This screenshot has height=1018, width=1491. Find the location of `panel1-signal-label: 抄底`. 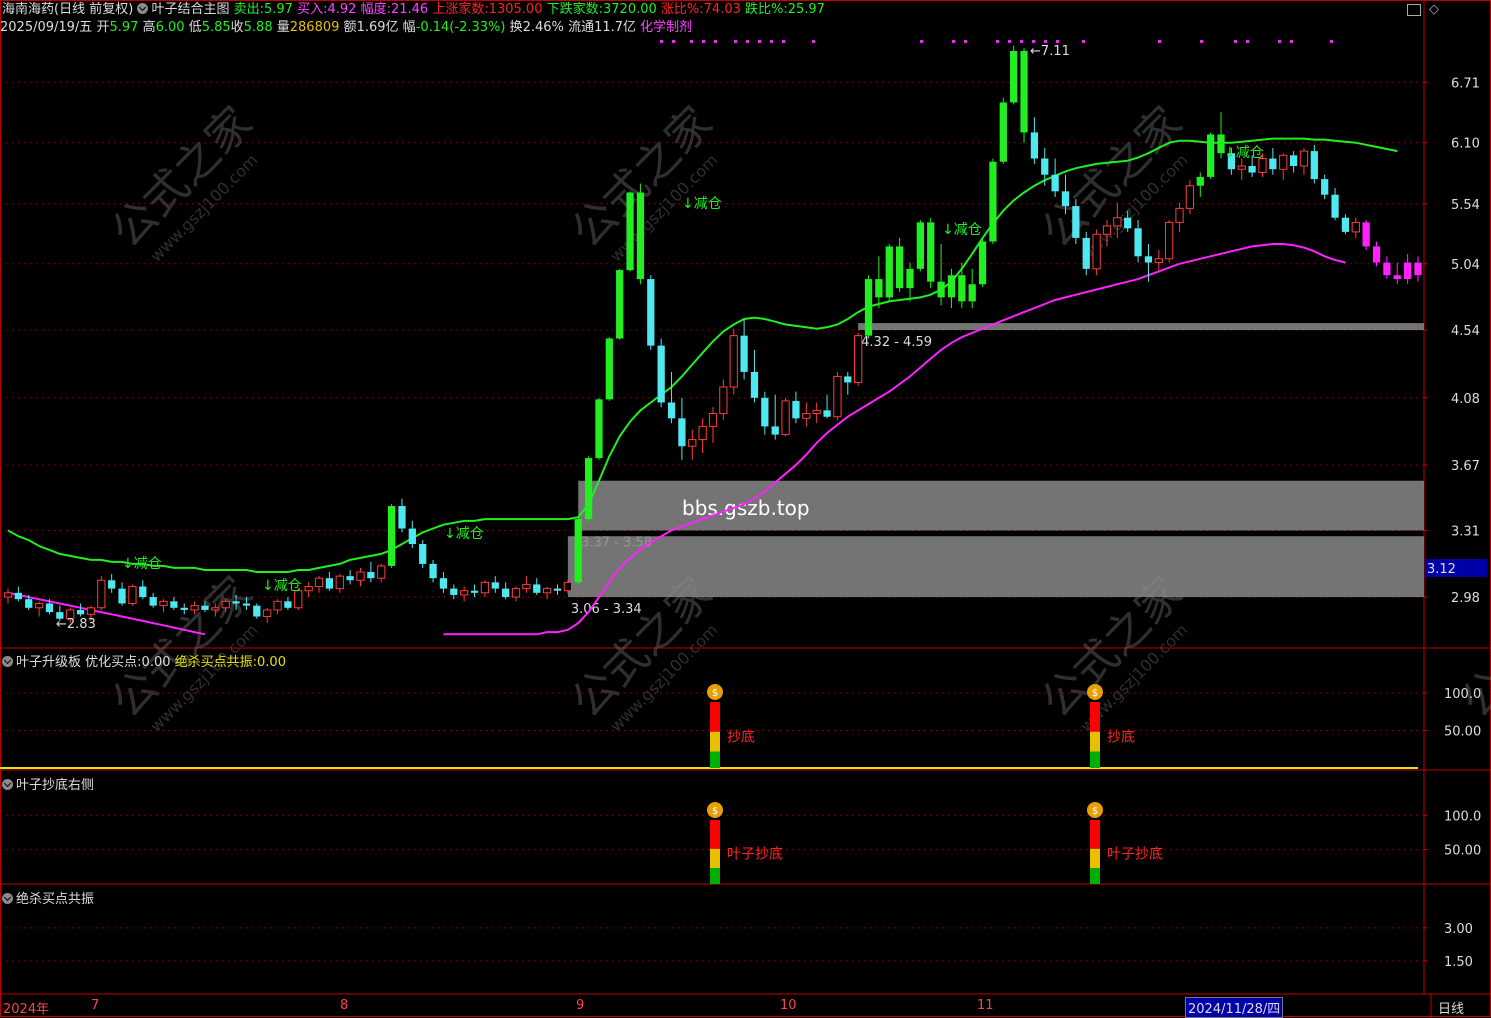

panel1-signal-label: 抄底 is located at coordinates (1121, 738).